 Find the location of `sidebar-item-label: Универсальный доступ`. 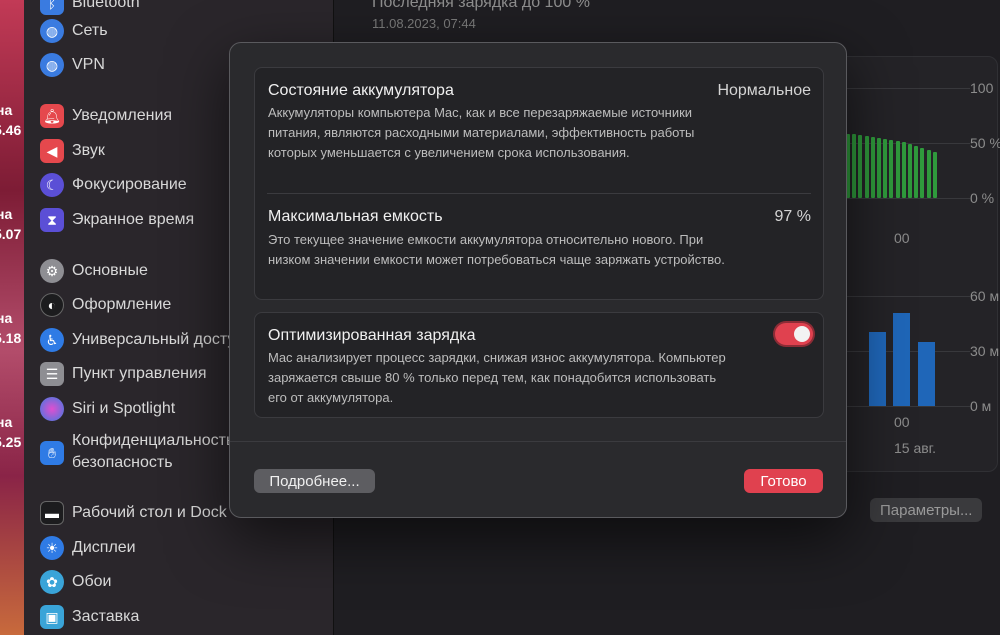

sidebar-item-label: Универсальный доступ is located at coordinates (158, 339).